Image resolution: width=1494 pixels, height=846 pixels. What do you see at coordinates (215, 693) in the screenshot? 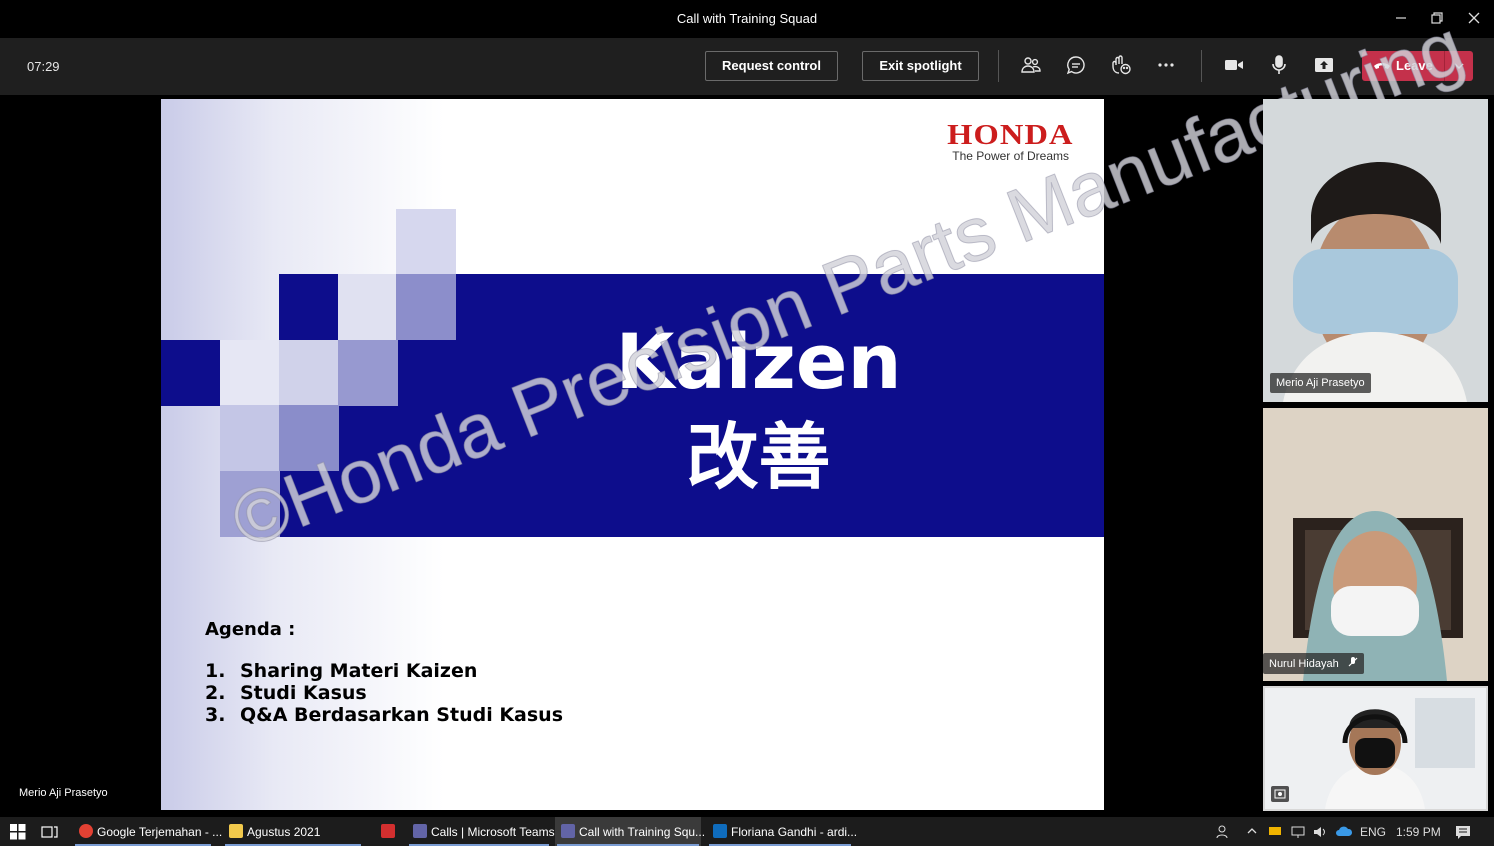
I see `agenda-number: 2.` at bounding box center [215, 693].